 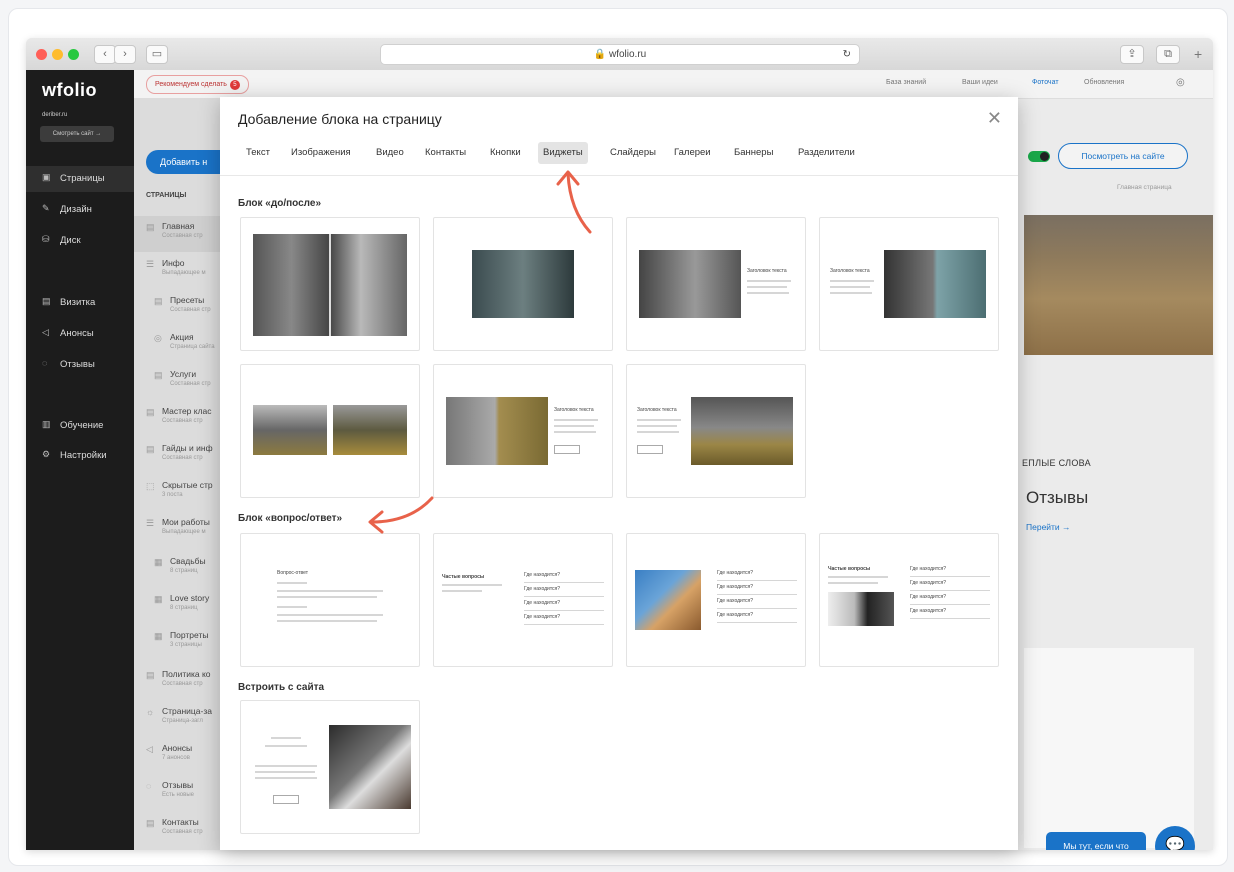 I want to click on tab-text: Текст, so click(x=258, y=153).